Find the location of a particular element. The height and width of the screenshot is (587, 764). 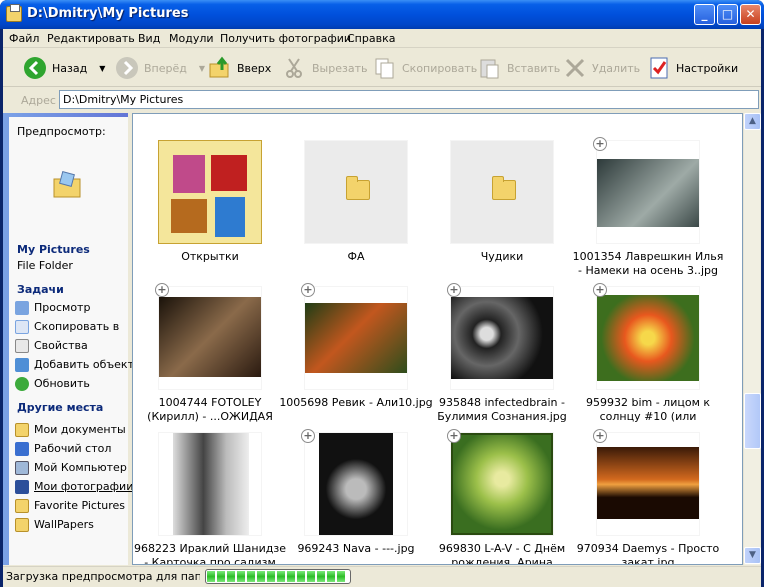

checklist-icon is located at coordinates (659, 68).